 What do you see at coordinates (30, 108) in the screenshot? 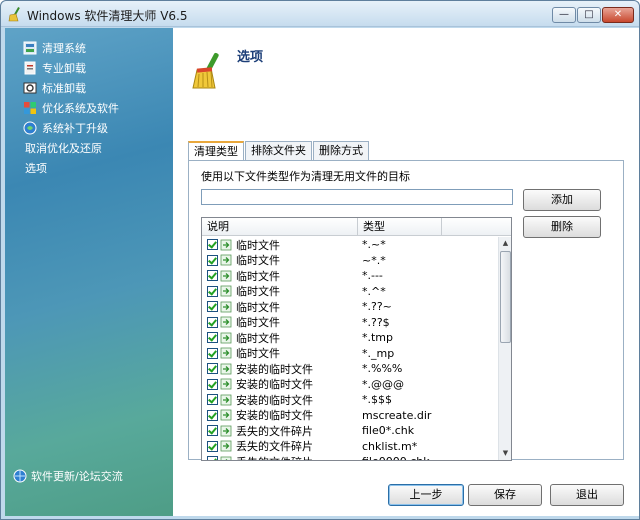
I see `optimize-icon` at bounding box center [30, 108].